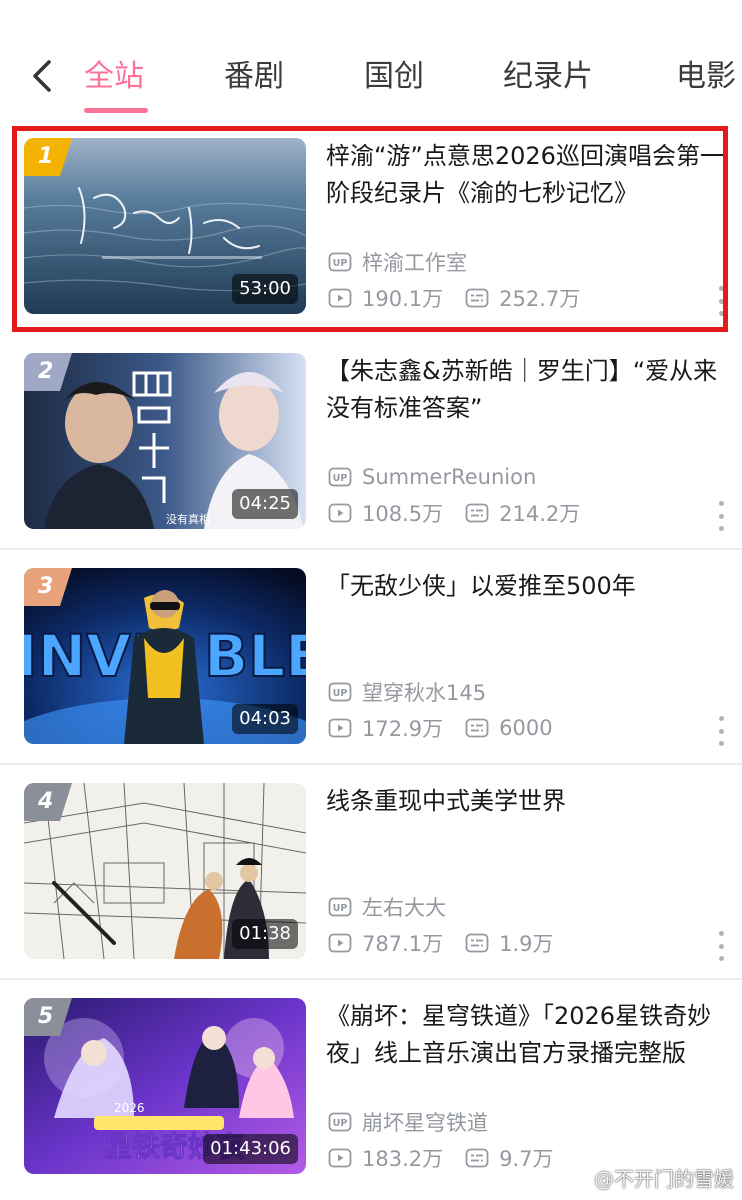  Describe the element at coordinates (540, 514) in the screenshot. I see `danmaku-count: 214.2万` at that location.